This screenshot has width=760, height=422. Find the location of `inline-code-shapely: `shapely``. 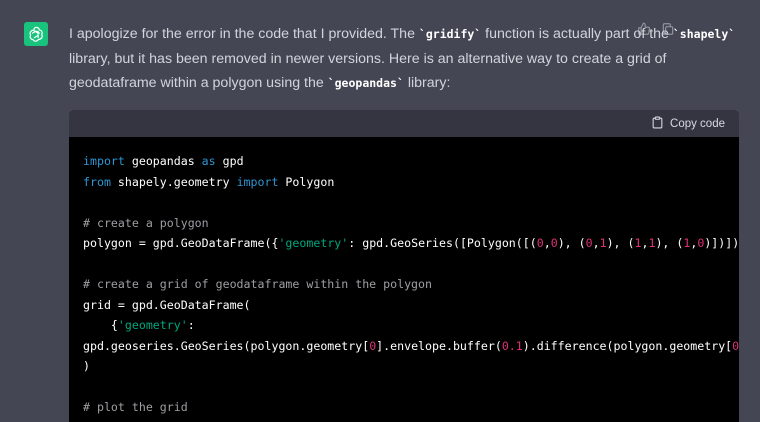

inline-code-shapely: `shapely` is located at coordinates (704, 34).